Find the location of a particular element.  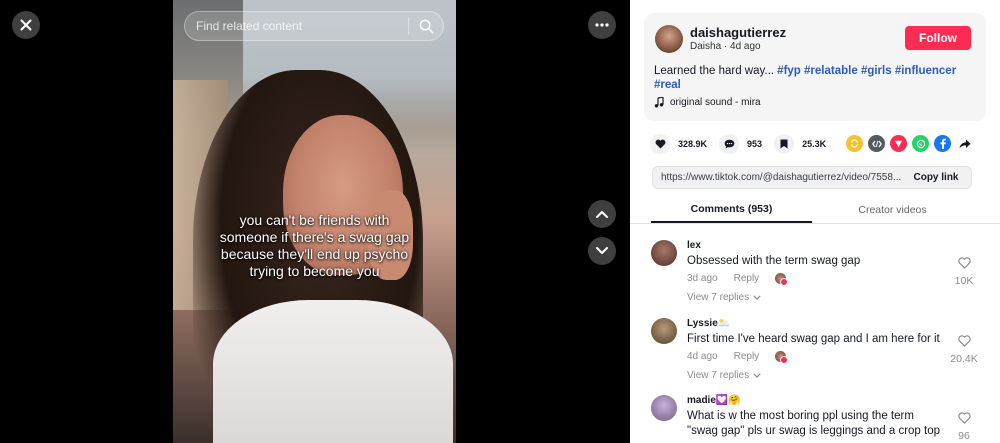

hashtag-link: #influencer is located at coordinates (925, 71).